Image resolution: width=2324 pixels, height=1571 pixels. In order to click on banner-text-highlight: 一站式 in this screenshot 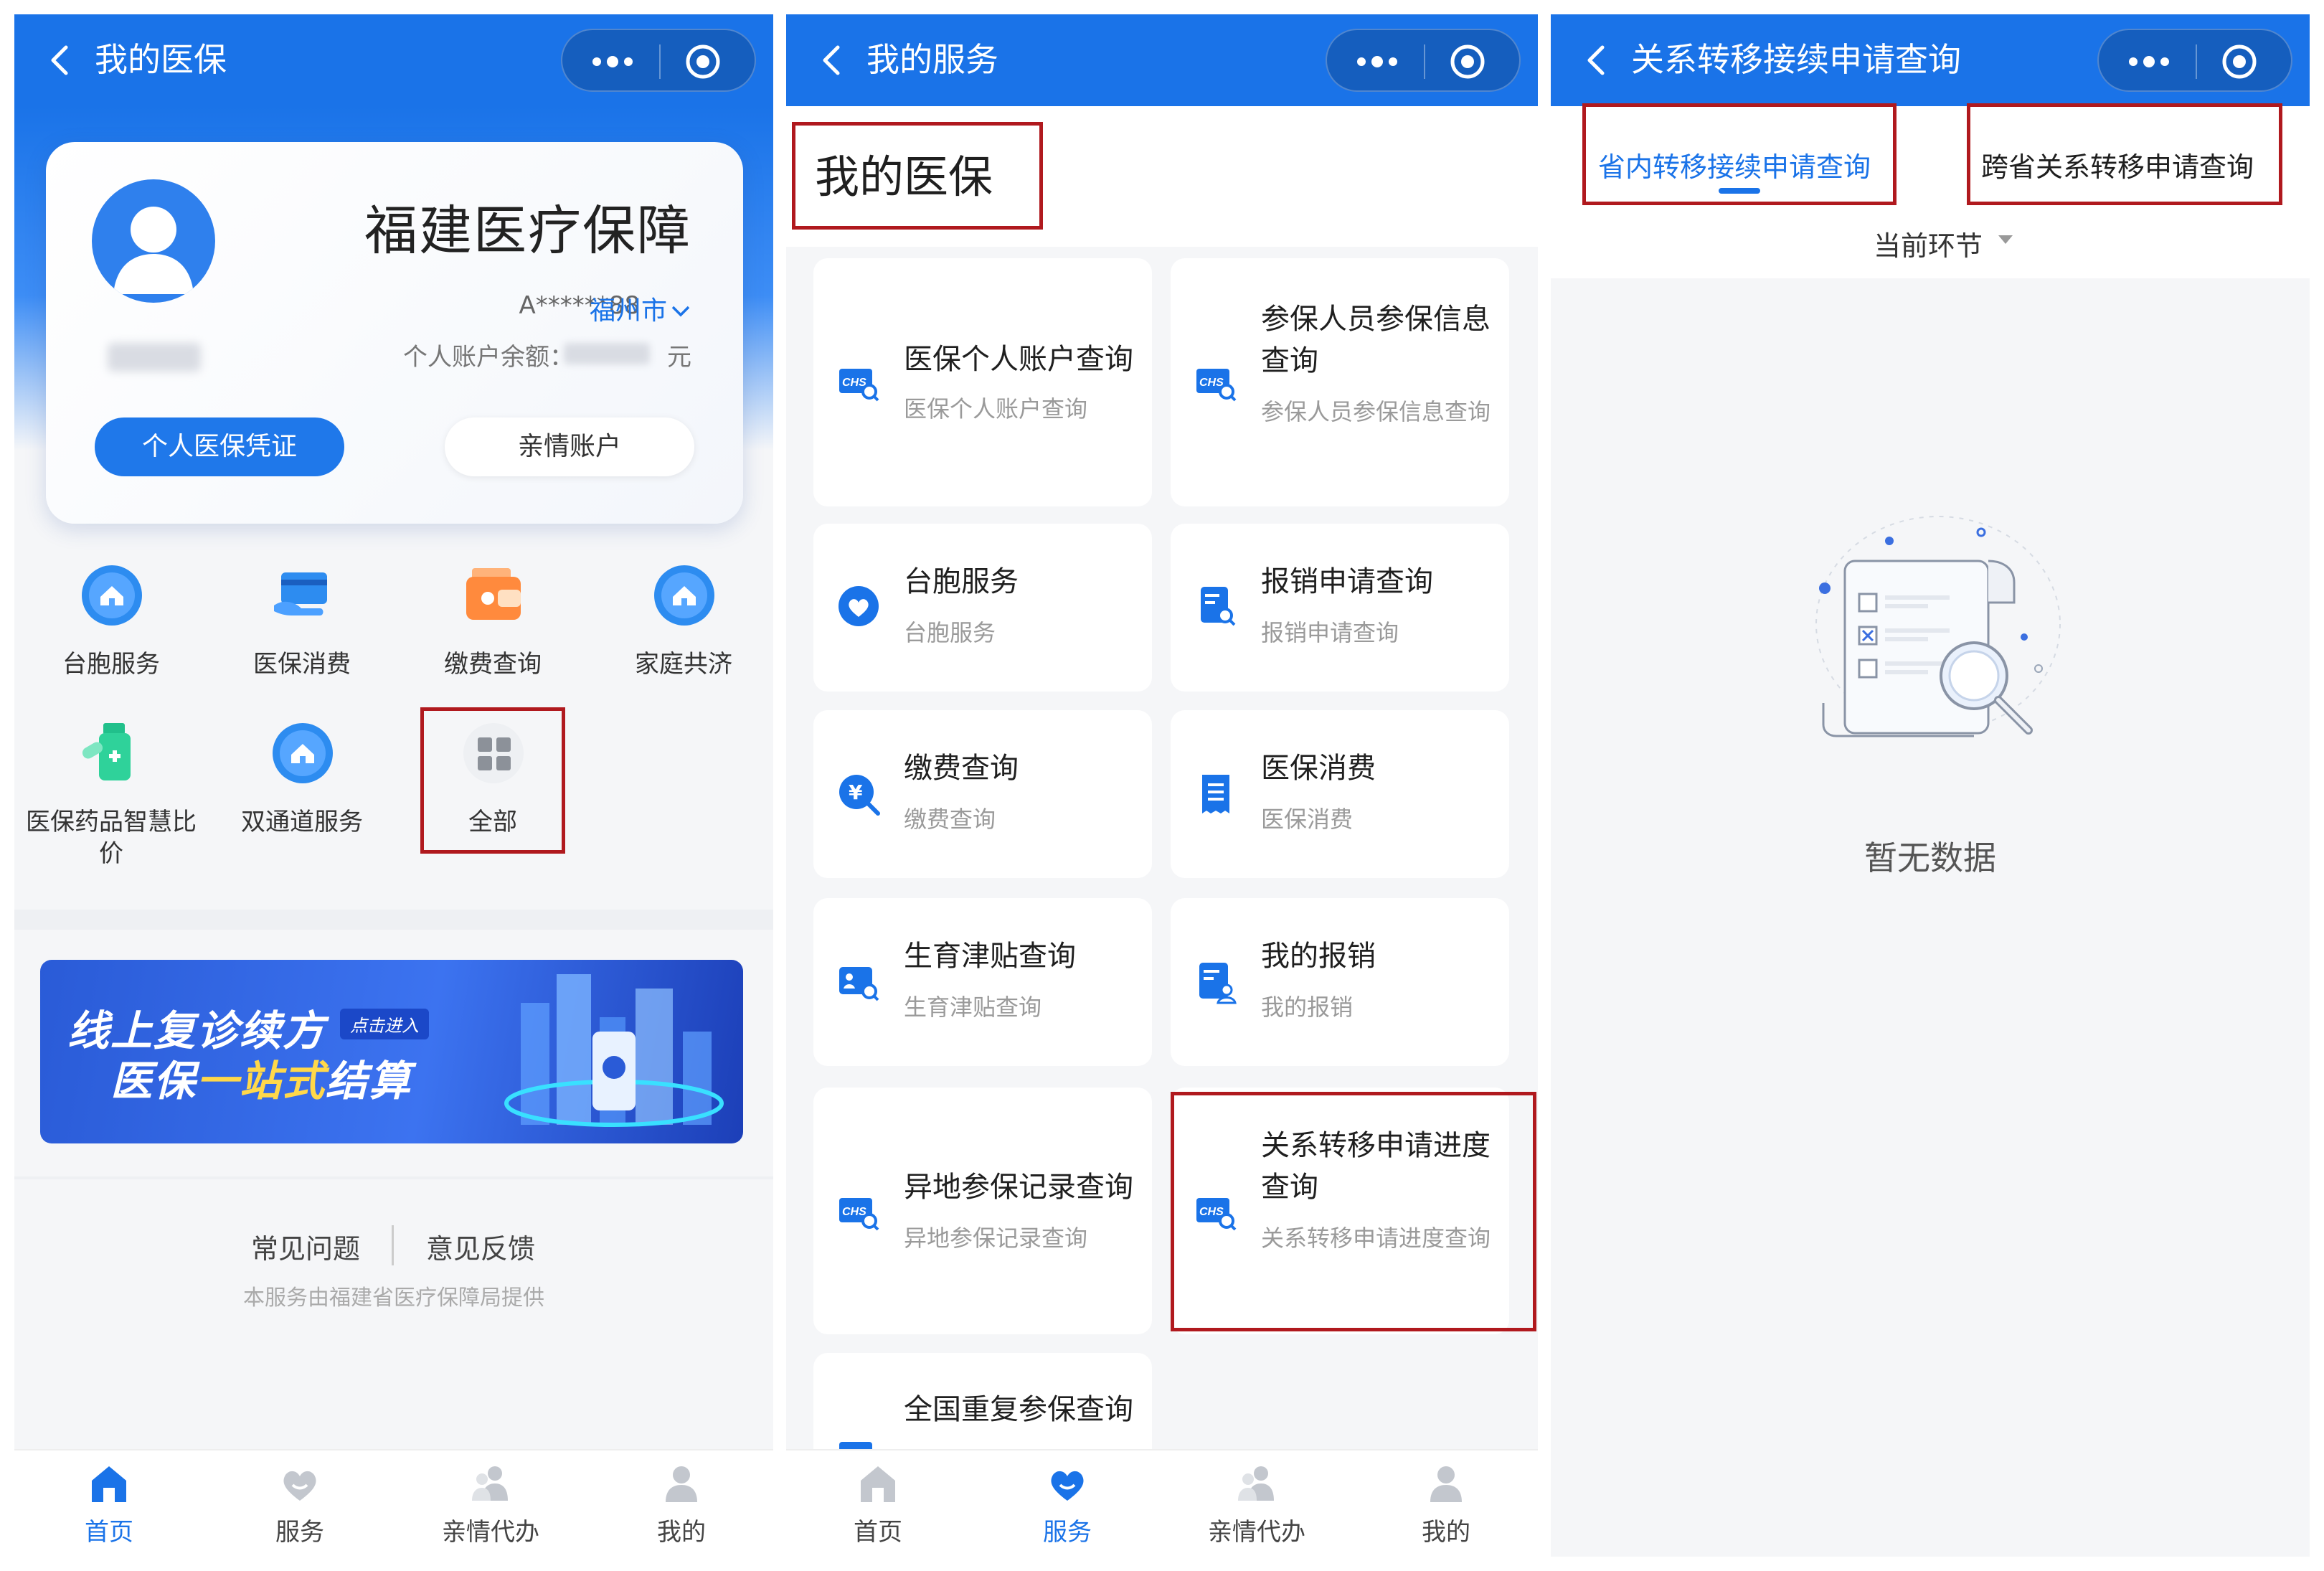, I will do `click(261, 1081)`.